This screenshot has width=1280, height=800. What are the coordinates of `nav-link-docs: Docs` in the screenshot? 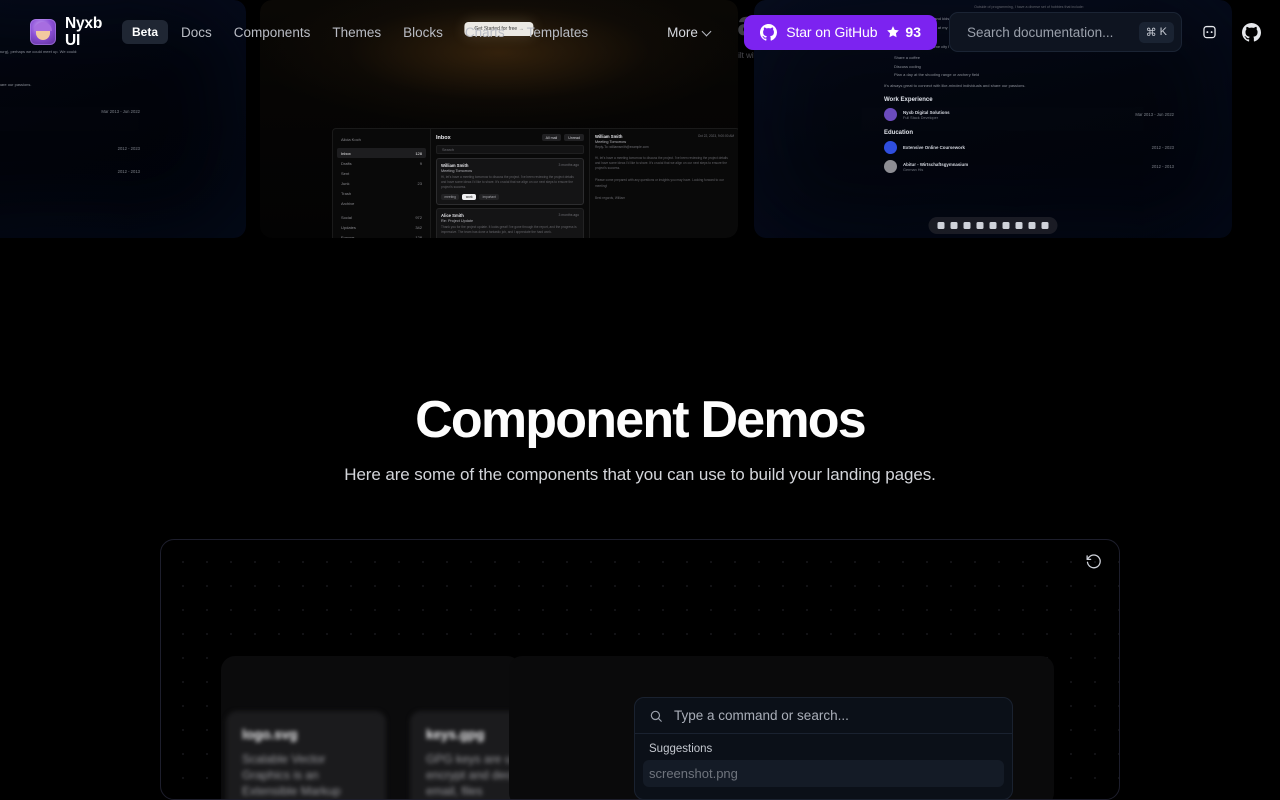 It's located at (196, 32).